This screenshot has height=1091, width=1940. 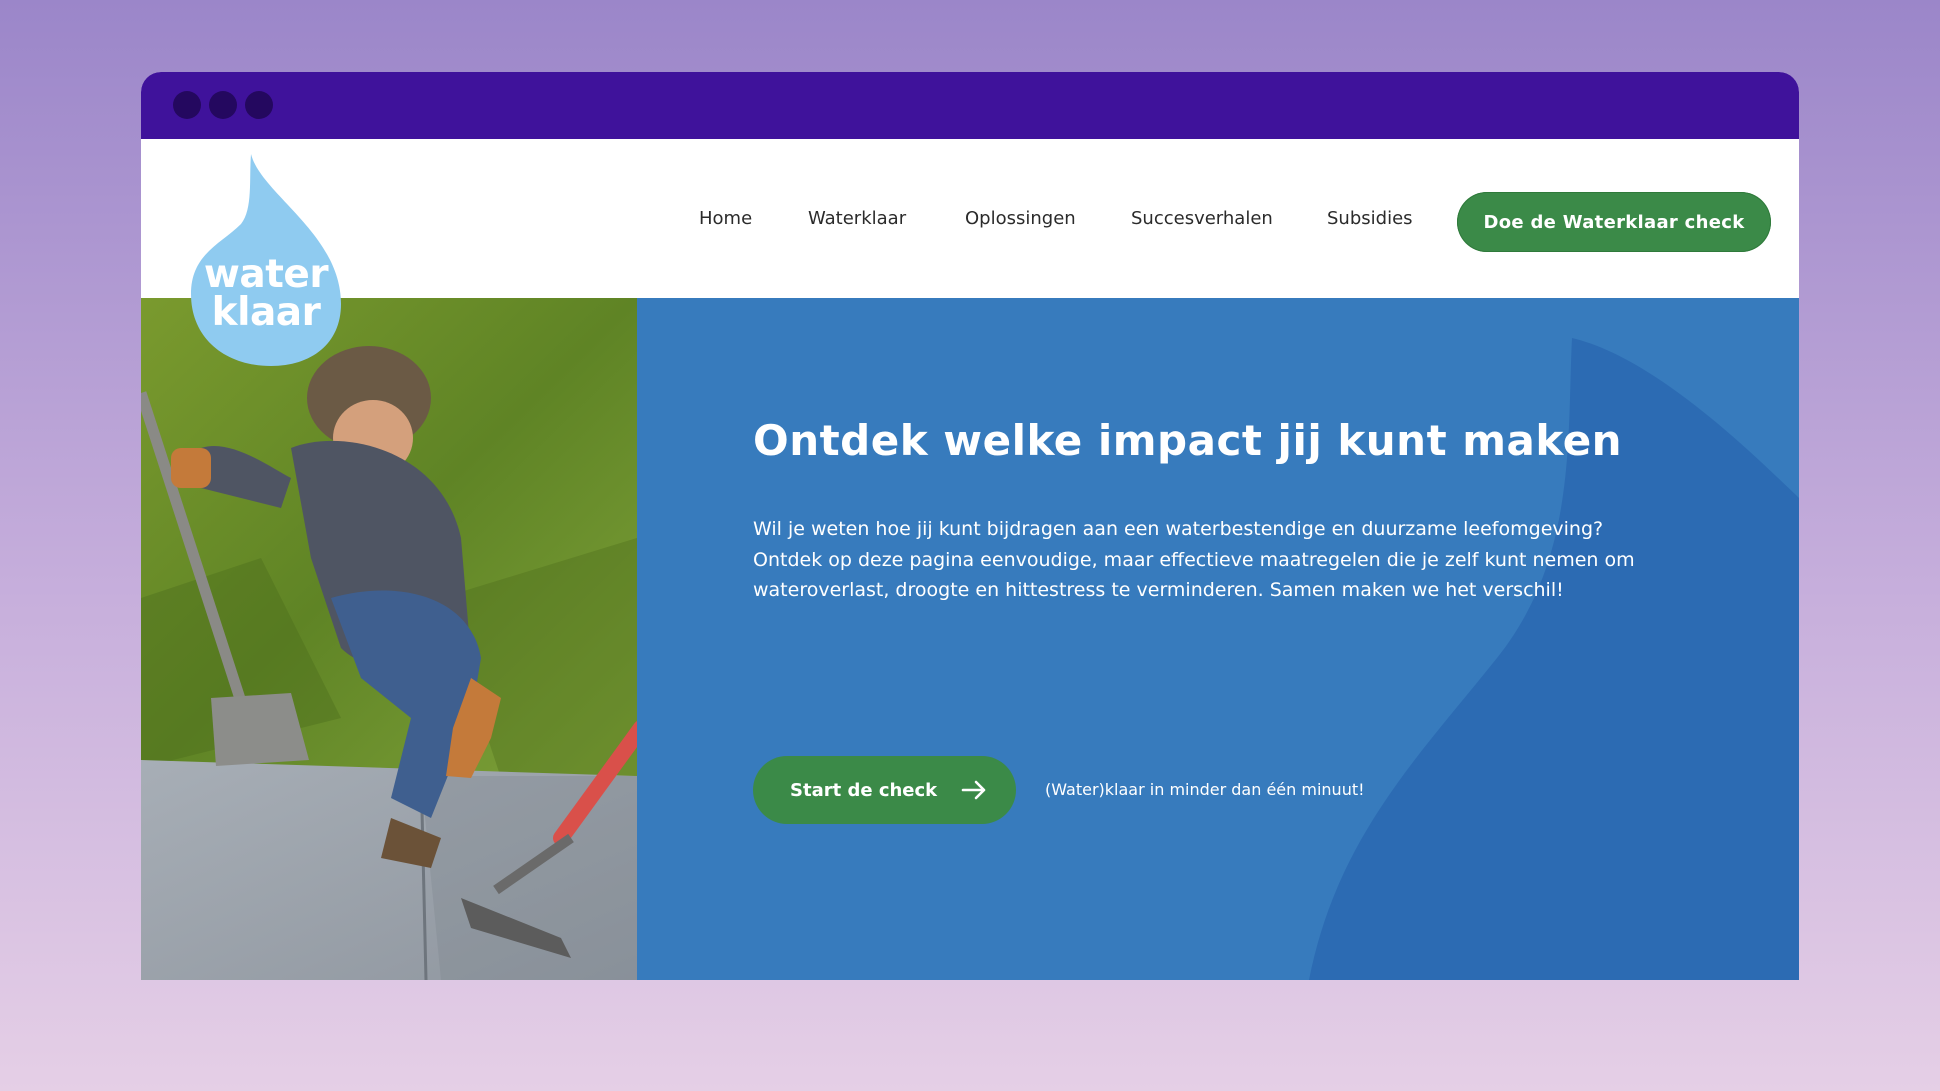 What do you see at coordinates (864, 790) in the screenshot?
I see `start-check-label: Start de check` at bounding box center [864, 790].